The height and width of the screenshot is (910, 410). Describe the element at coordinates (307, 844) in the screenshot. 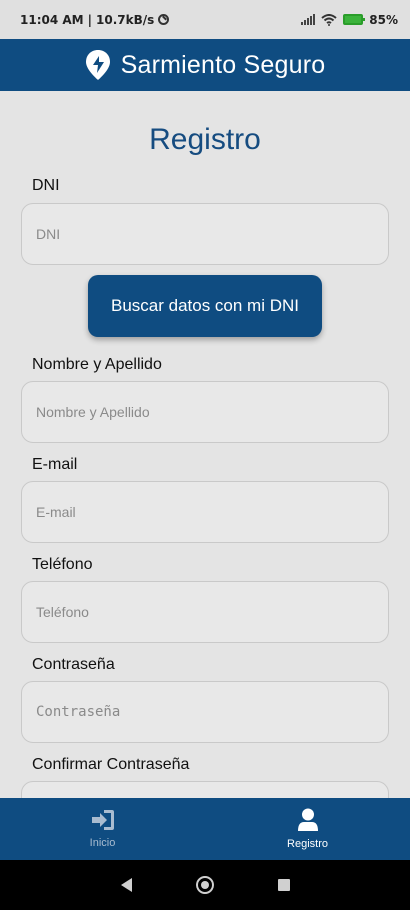

I see `nav-label-registro: Registro` at that location.